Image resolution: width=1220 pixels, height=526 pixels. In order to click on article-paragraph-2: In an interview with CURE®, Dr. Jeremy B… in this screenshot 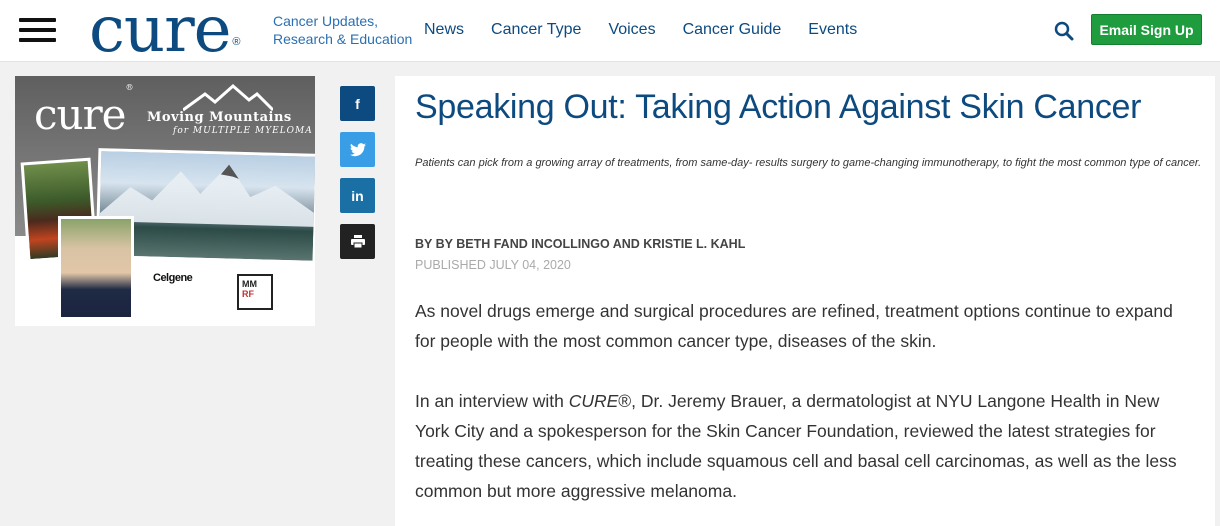, I will do `click(805, 446)`.